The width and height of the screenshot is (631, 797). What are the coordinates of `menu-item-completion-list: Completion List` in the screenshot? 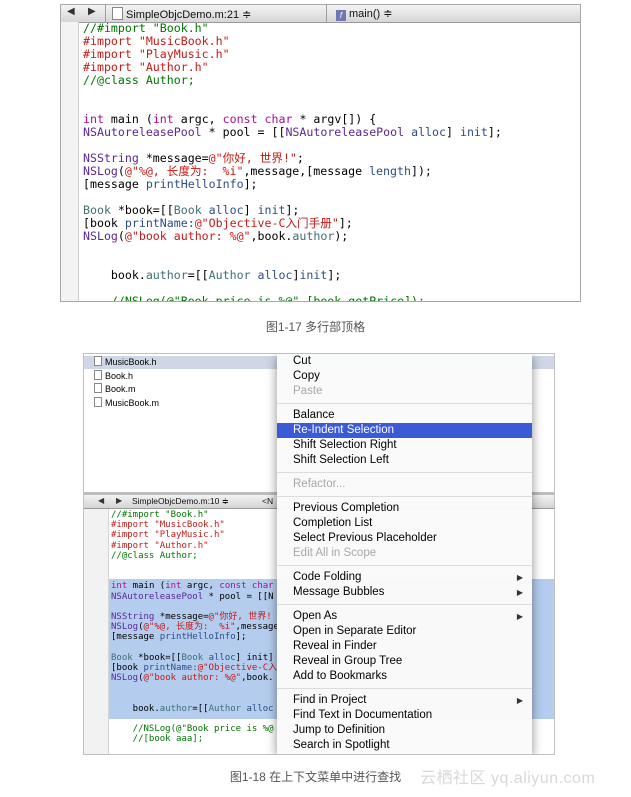 It's located at (404, 523).